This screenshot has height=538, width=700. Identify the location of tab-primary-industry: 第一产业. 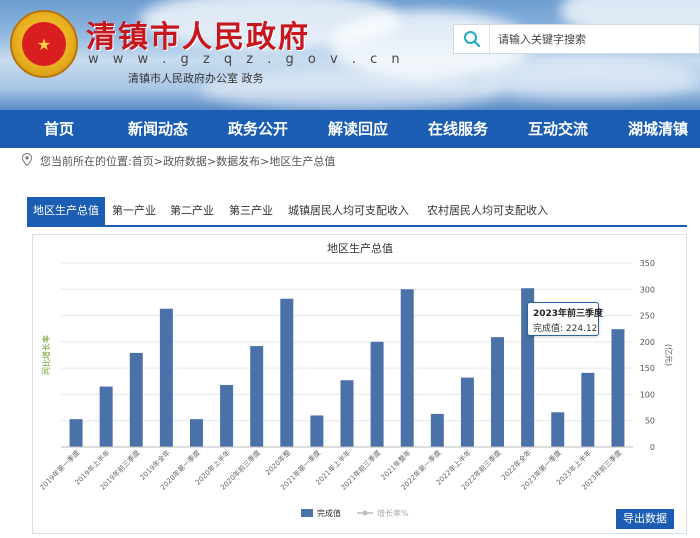
(134, 211).